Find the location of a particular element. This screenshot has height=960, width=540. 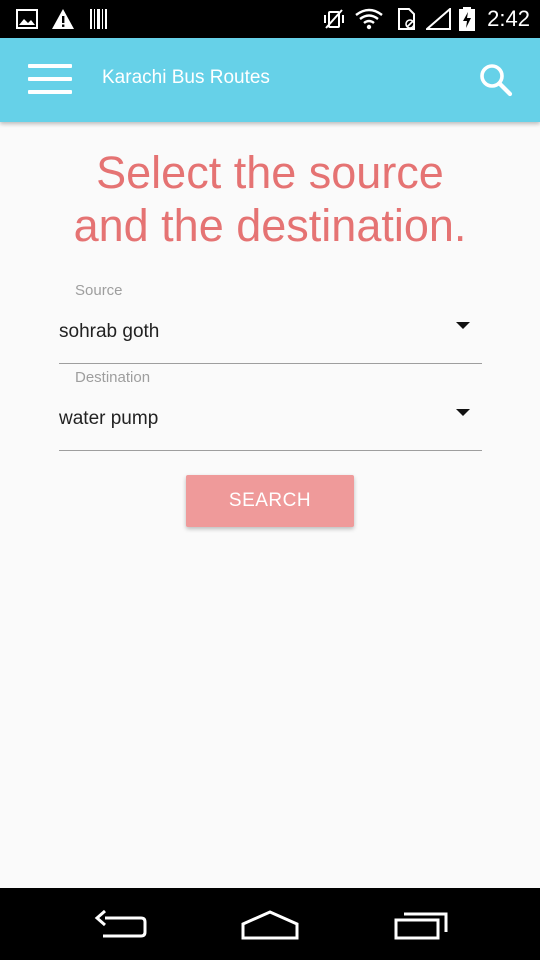

destination-label: Destination is located at coordinates (113, 377).